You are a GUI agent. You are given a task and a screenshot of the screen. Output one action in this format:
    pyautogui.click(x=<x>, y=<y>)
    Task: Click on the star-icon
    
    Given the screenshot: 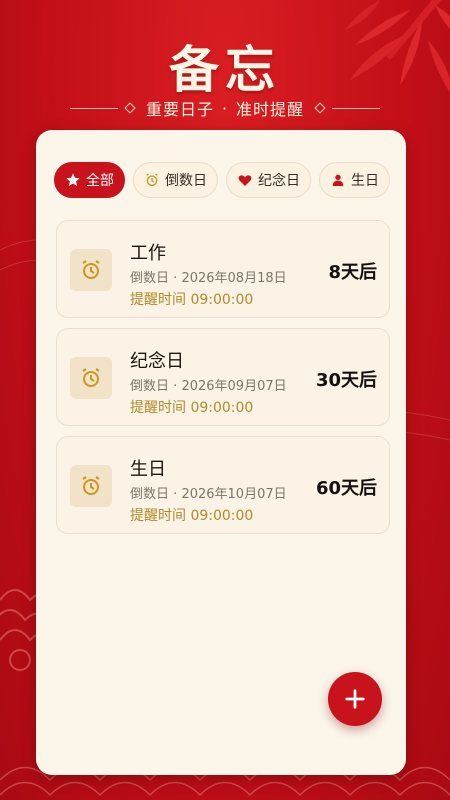 What is the action you would take?
    pyautogui.click(x=73, y=180)
    